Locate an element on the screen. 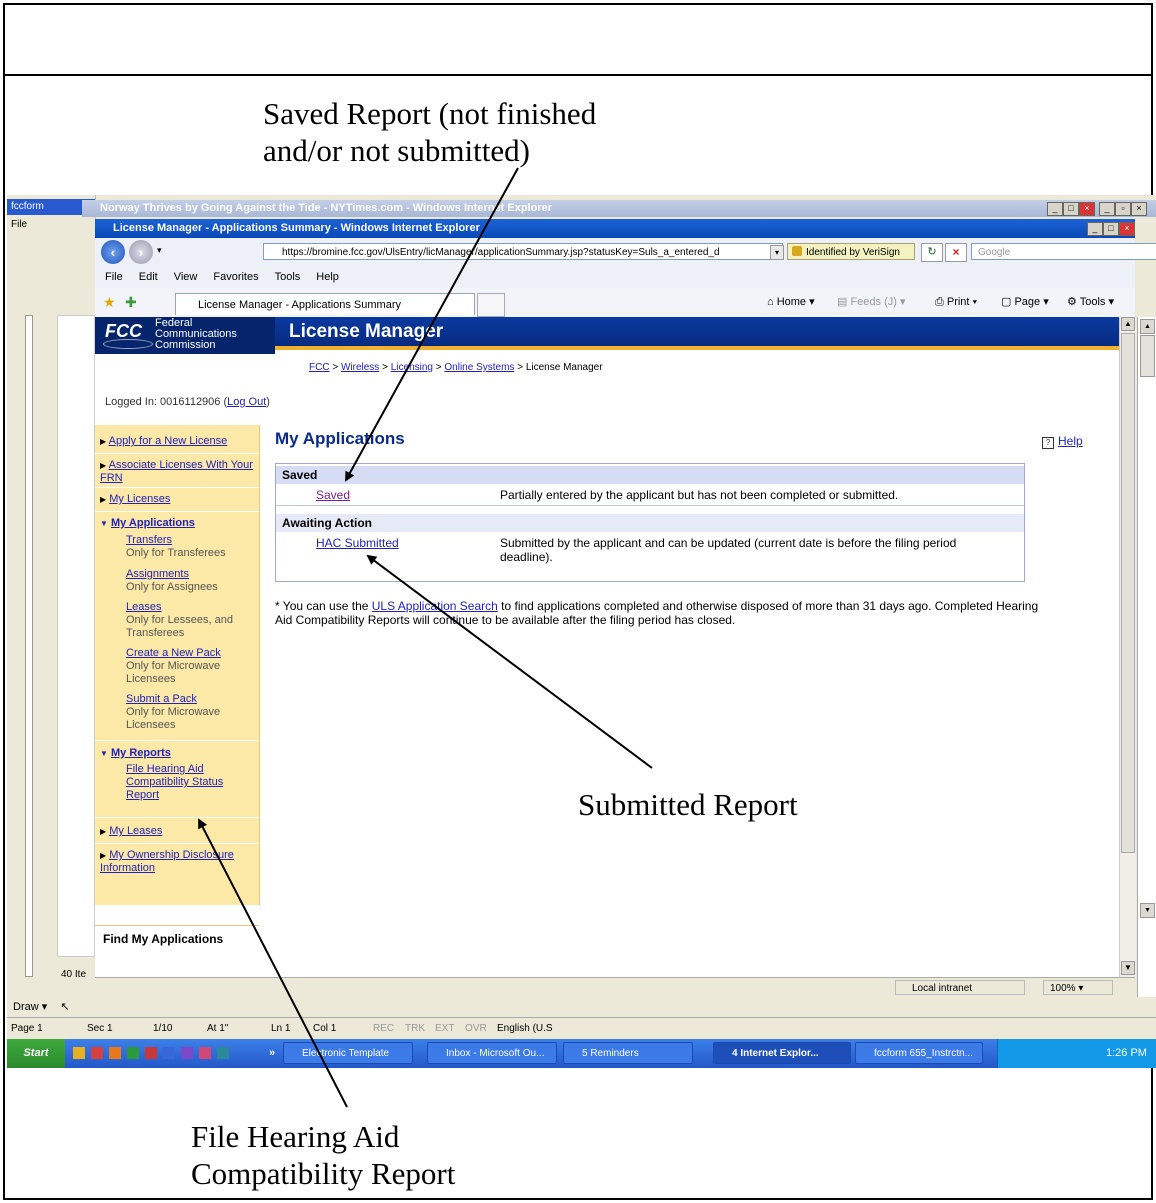 The image size is (1156, 1203). feeds-button: ▤ Feeds (J) ▾ is located at coordinates (871, 302).